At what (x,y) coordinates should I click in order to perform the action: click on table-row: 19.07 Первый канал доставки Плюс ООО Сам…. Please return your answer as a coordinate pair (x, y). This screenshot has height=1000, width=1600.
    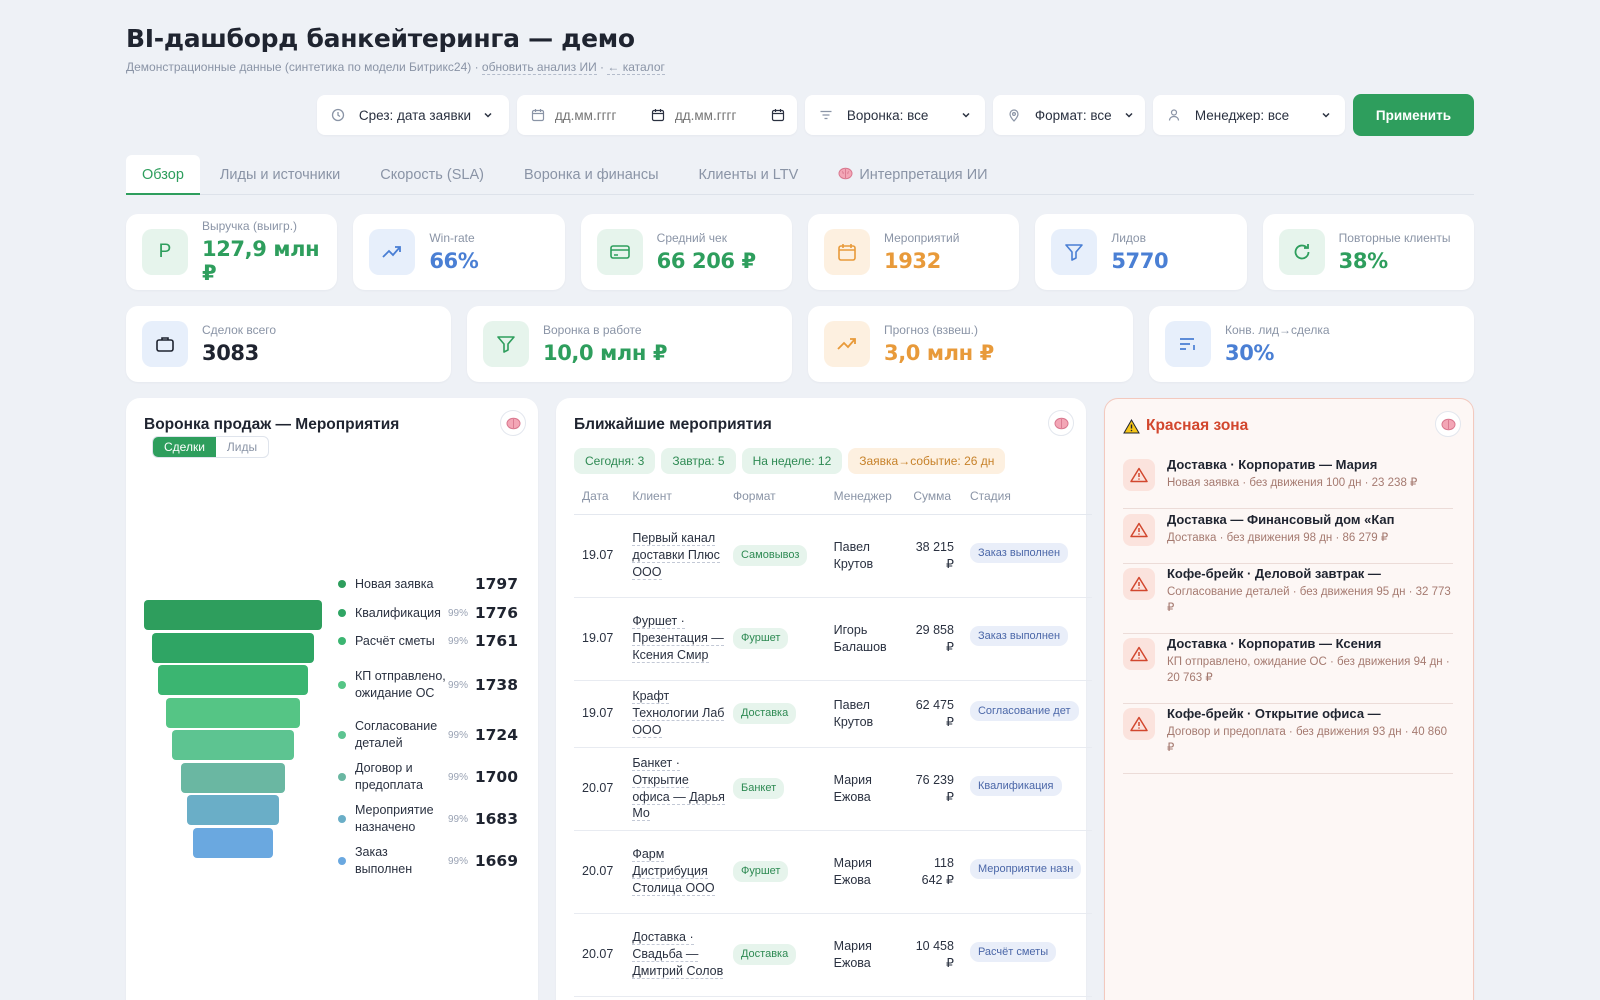
    Looking at the image, I should click on (833, 556).